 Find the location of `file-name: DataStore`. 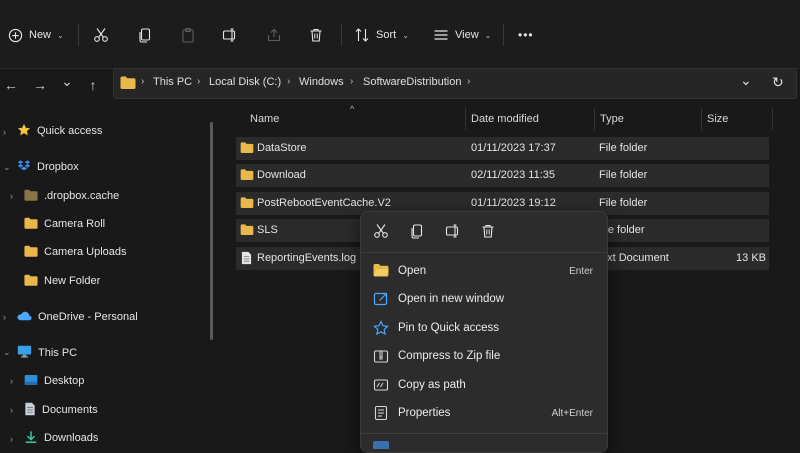

file-name: DataStore is located at coordinates (282, 148).